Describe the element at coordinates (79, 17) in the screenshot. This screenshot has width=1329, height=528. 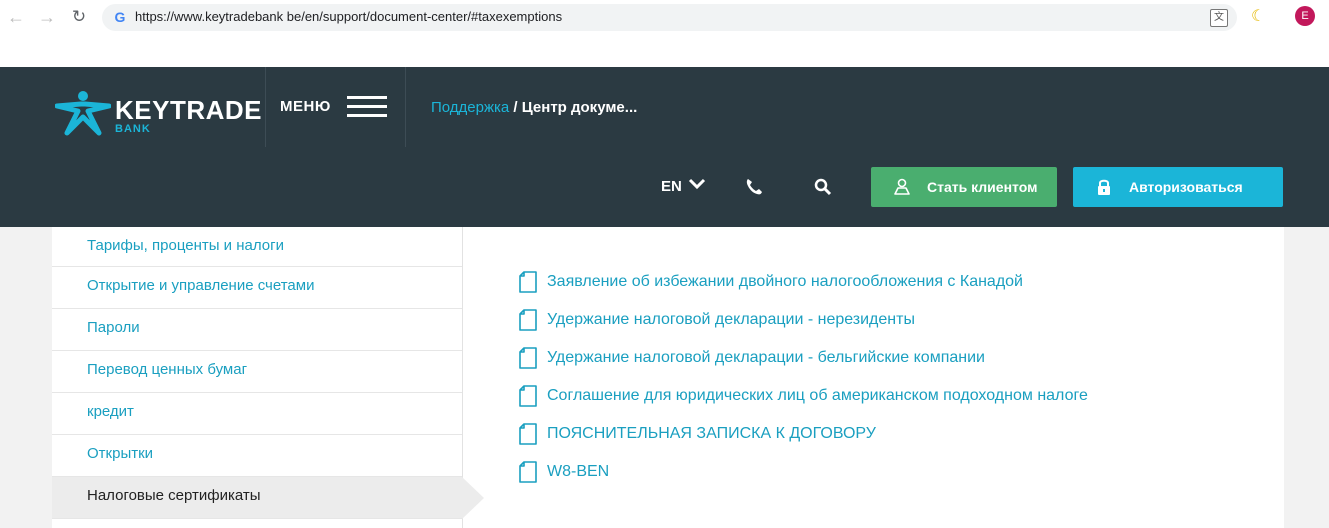
I see `reload-icon: ↻` at that location.